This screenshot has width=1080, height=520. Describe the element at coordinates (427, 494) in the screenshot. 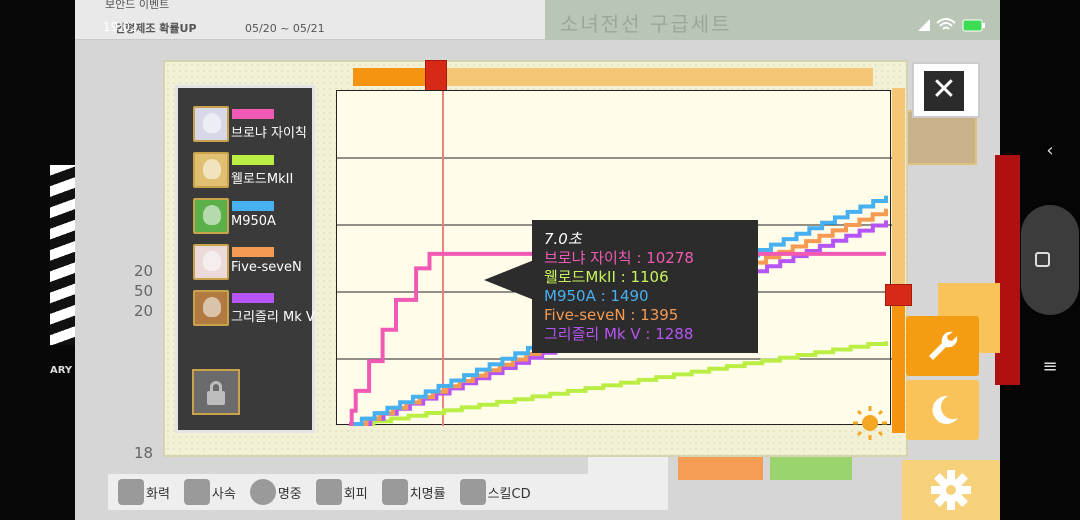

I see `stat-label: 치명률` at that location.